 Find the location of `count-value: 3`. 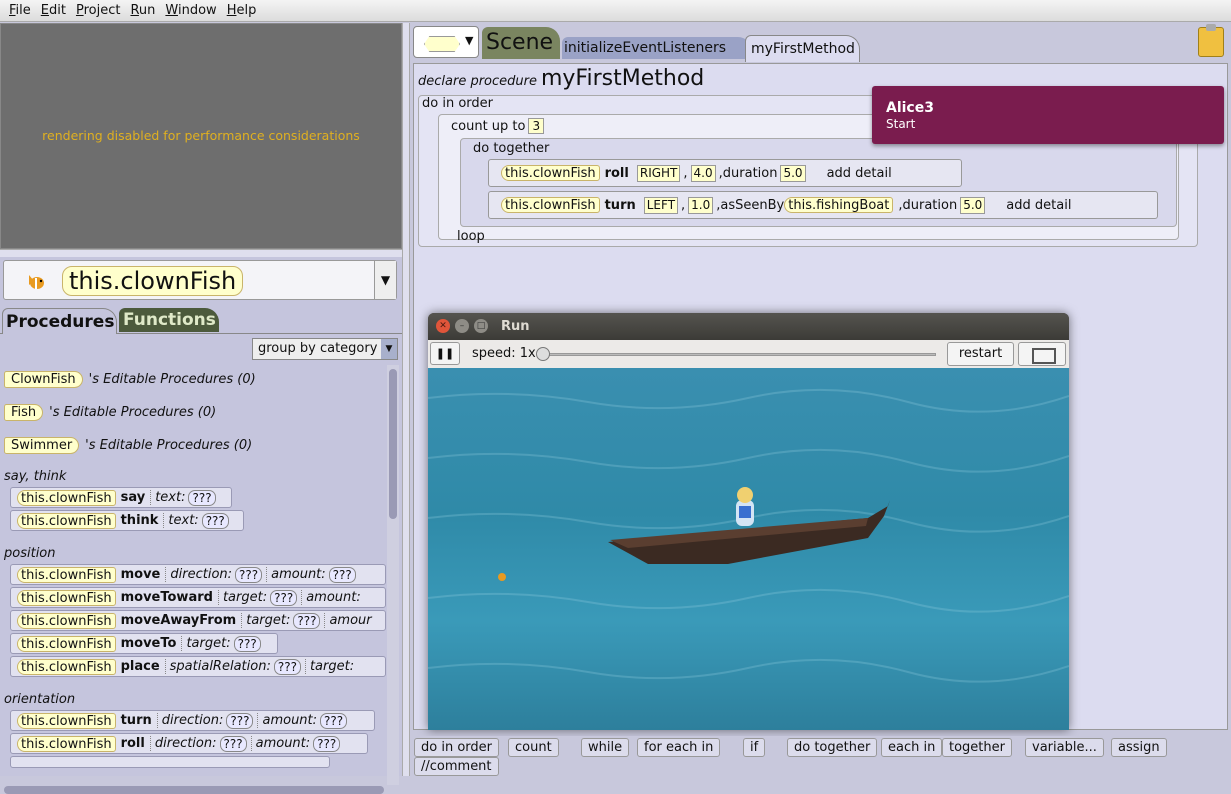

count-value: 3 is located at coordinates (536, 126).